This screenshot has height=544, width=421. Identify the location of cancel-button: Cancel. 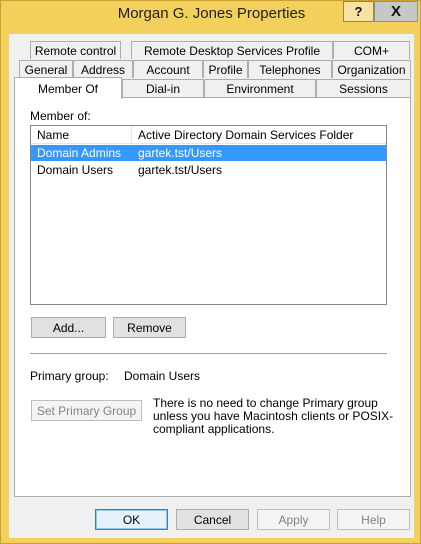
(212, 519).